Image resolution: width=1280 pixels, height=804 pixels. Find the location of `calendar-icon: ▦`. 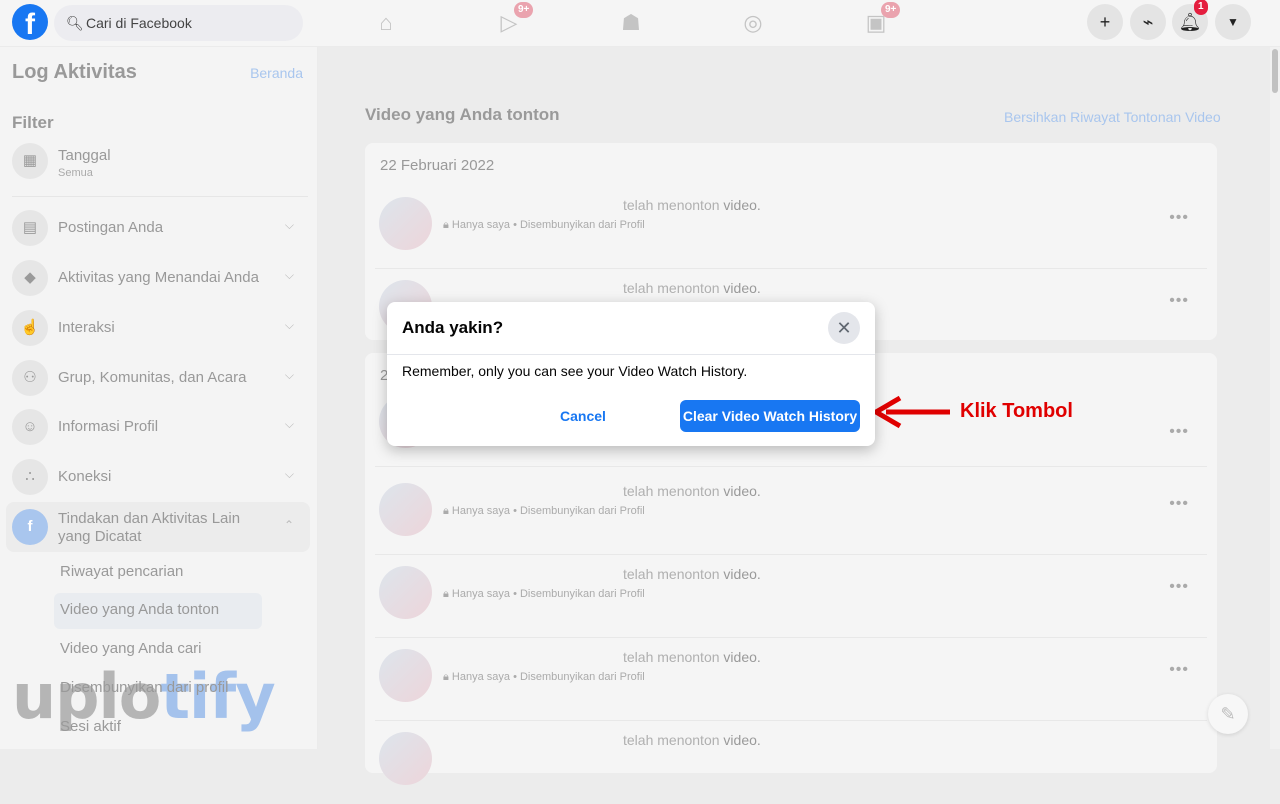

calendar-icon: ▦ is located at coordinates (30, 161).